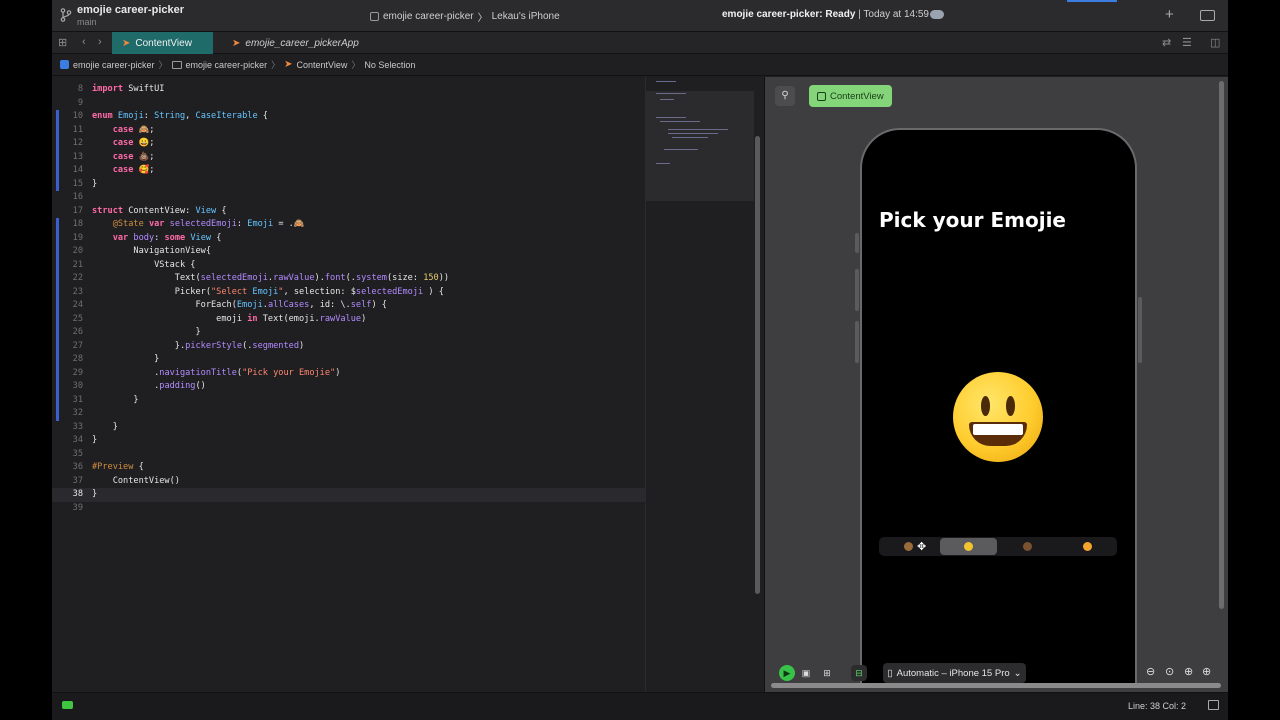  Describe the element at coordinates (133, 143) in the screenshot. I see `code-text: case 😀;` at that location.